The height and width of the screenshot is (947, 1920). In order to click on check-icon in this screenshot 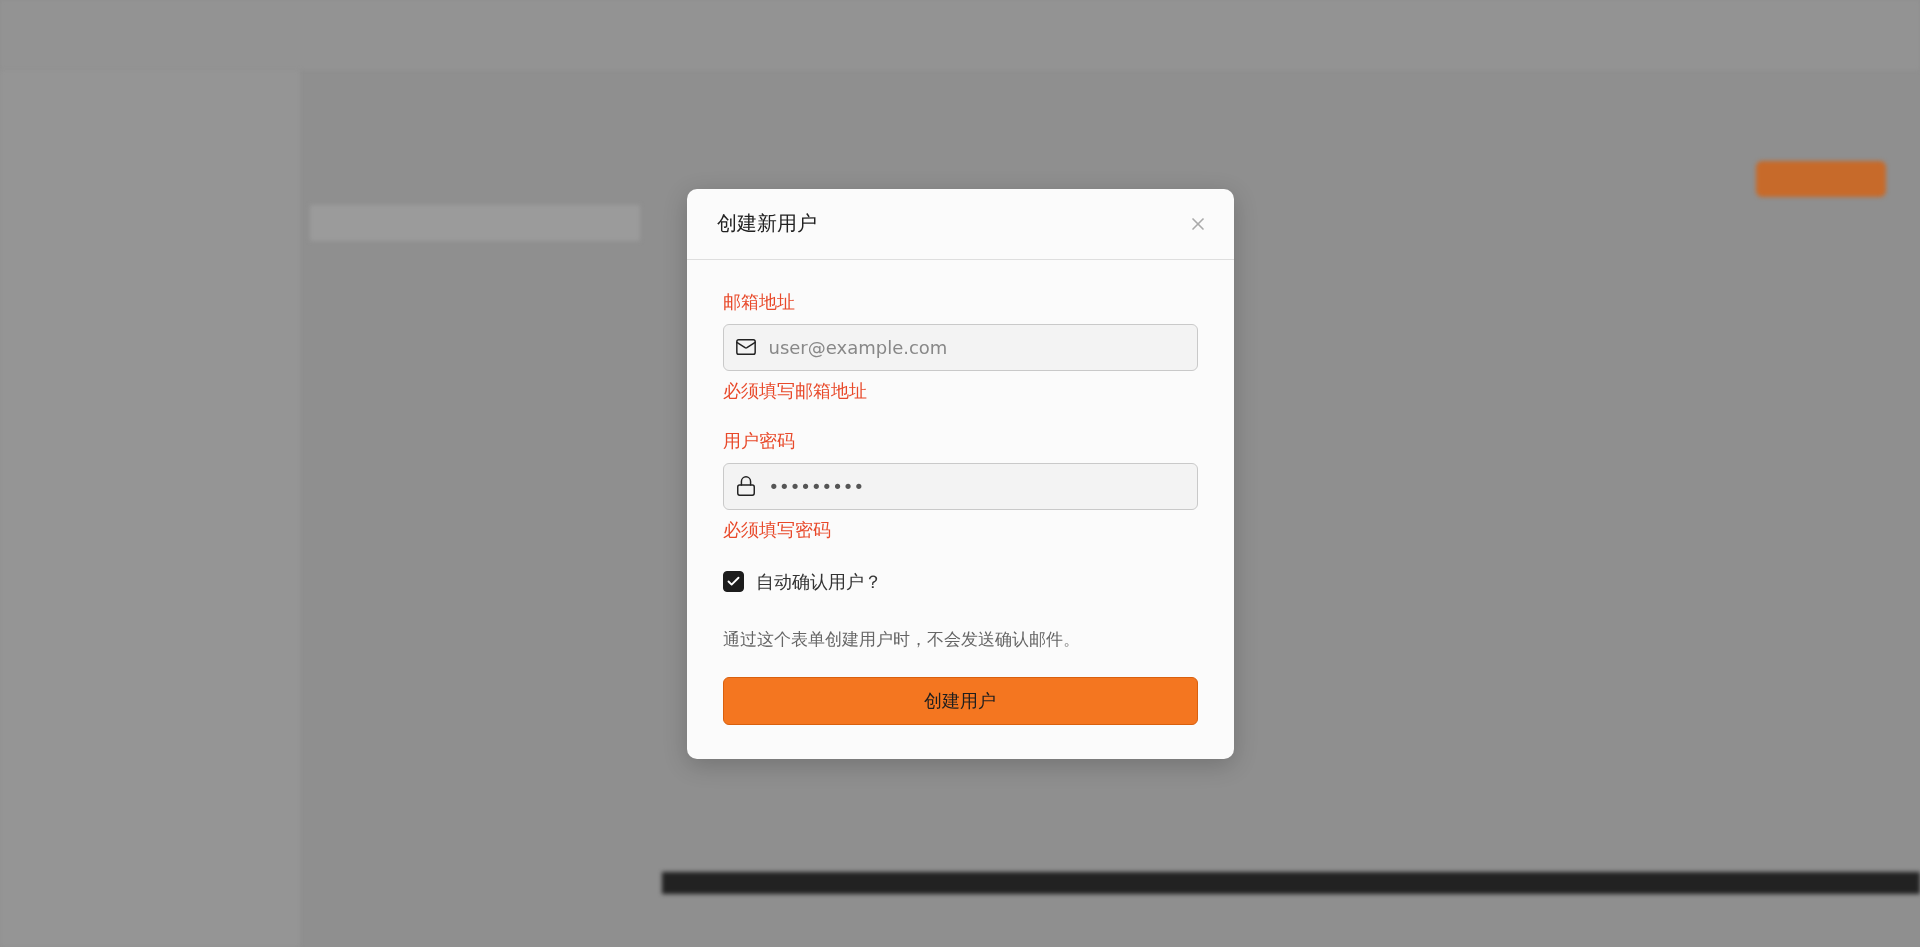, I will do `click(733, 581)`.